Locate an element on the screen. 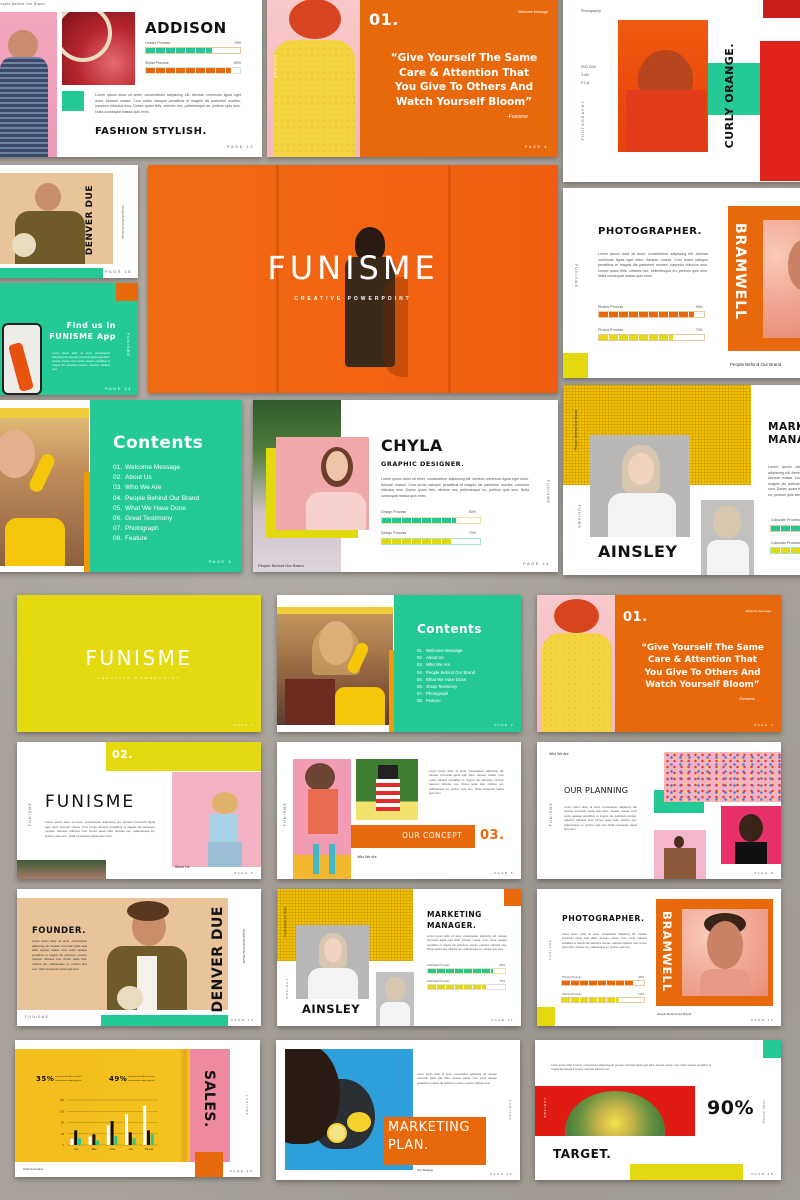  photo-red-camera is located at coordinates (780, 111).